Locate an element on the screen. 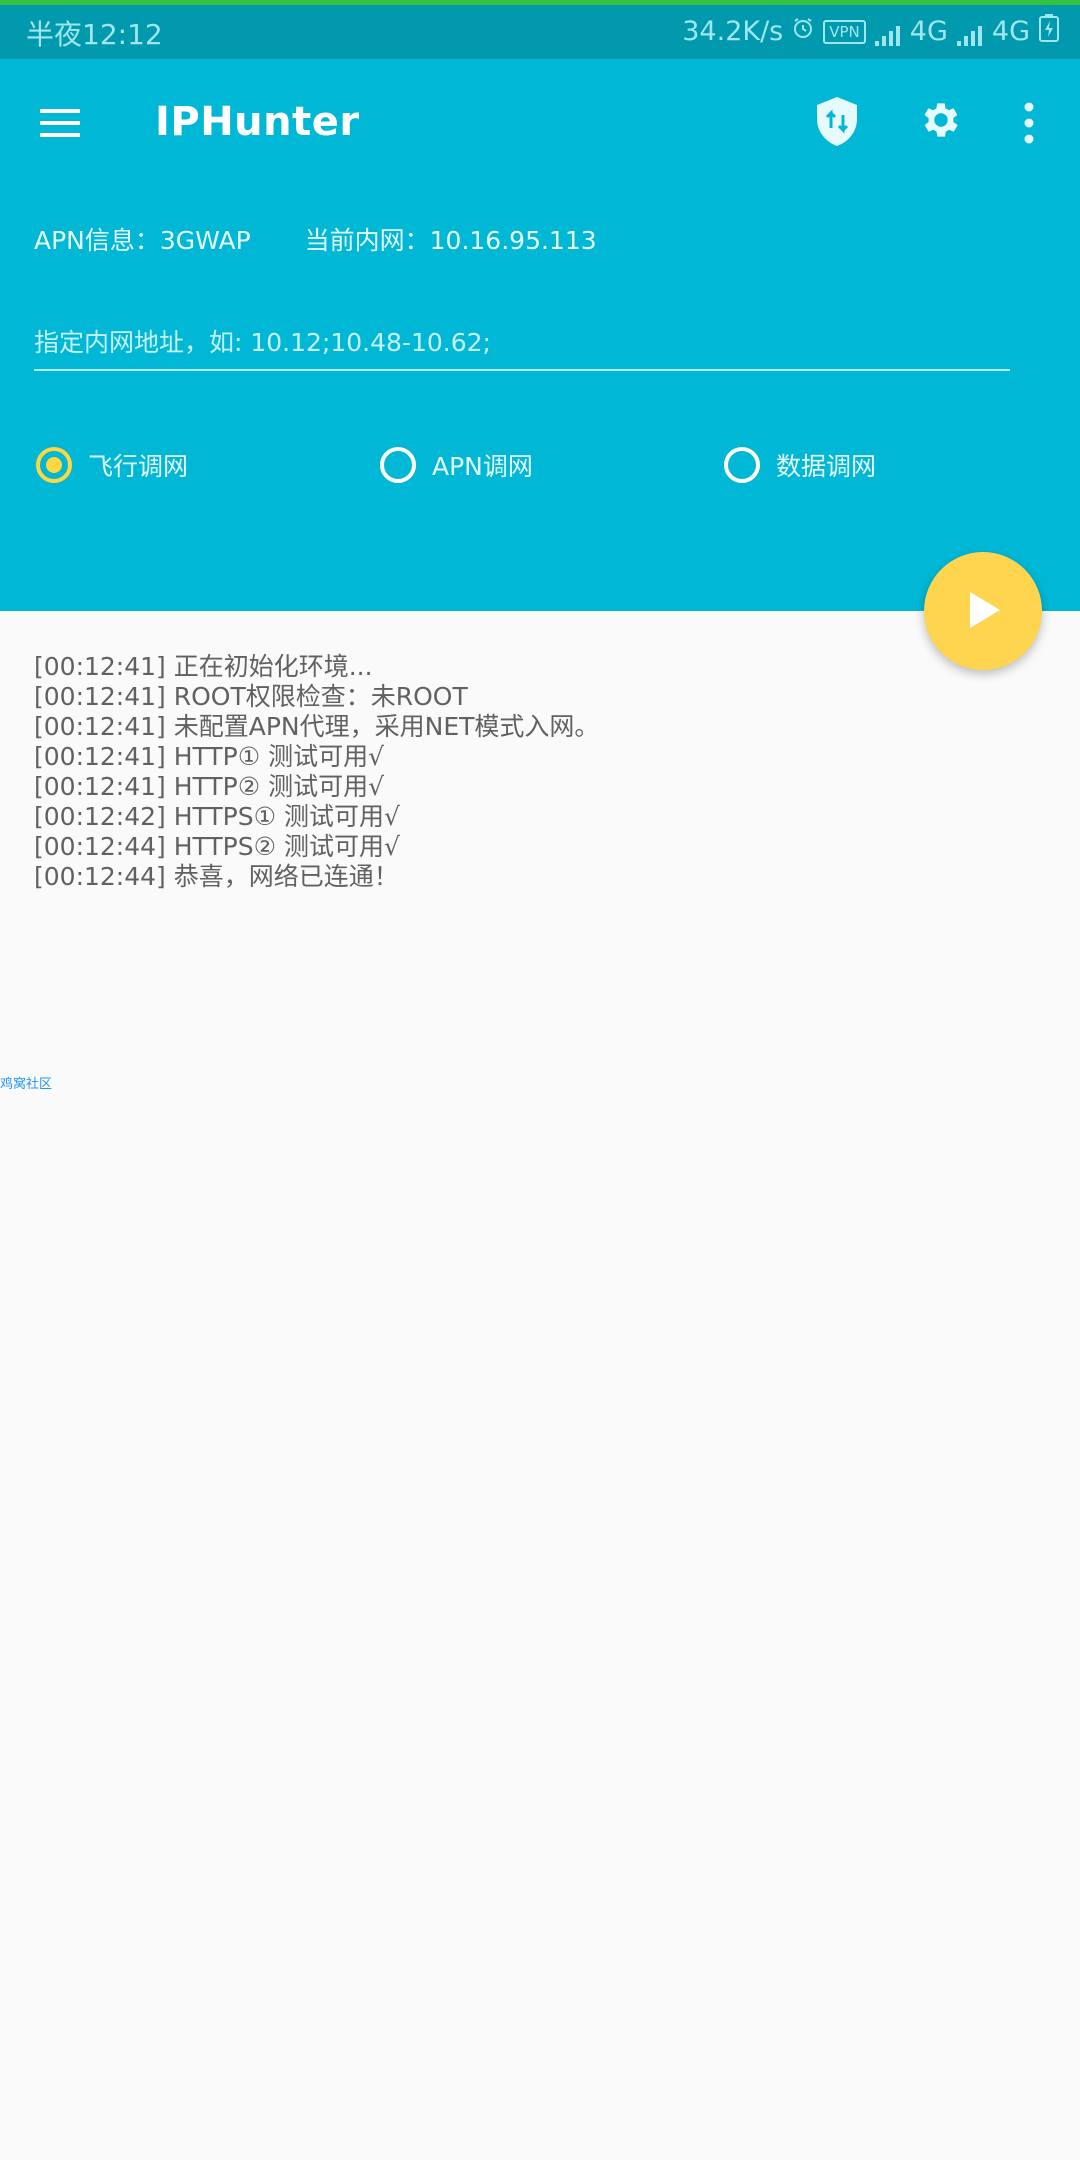 The height and width of the screenshot is (2160, 1080). menu-icon is located at coordinates (61, 123).